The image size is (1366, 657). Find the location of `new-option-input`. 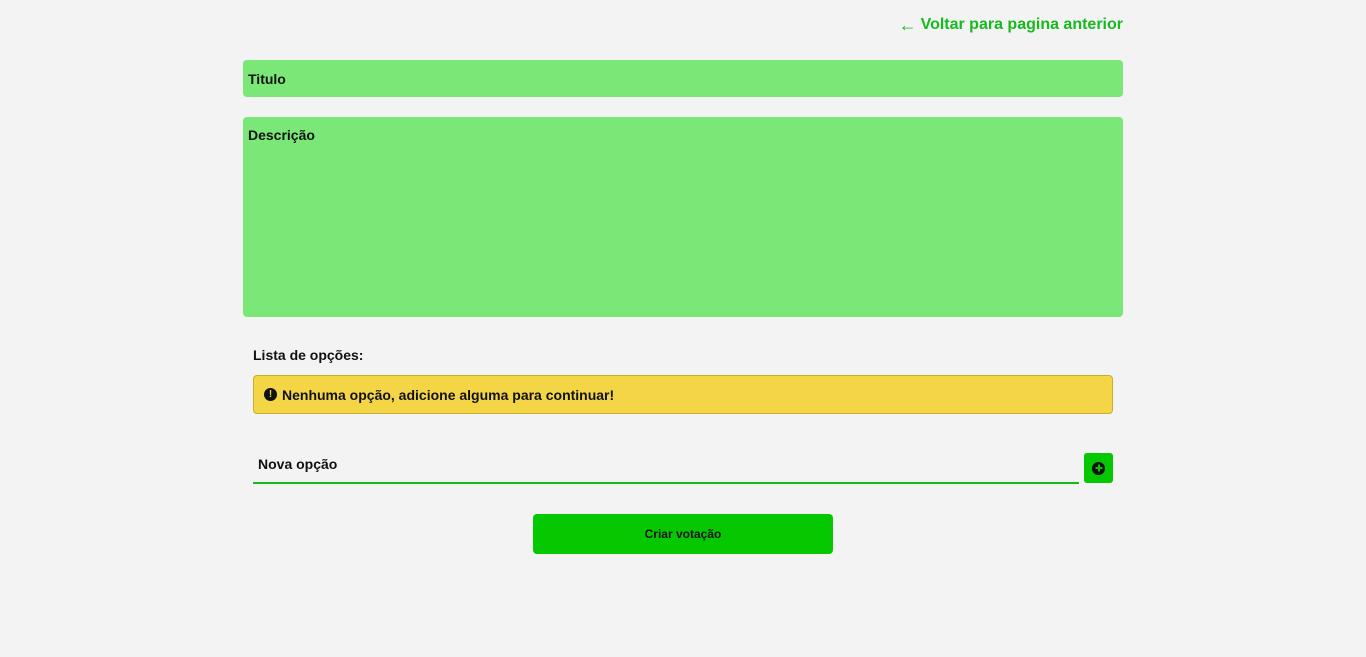

new-option-input is located at coordinates (666, 468).